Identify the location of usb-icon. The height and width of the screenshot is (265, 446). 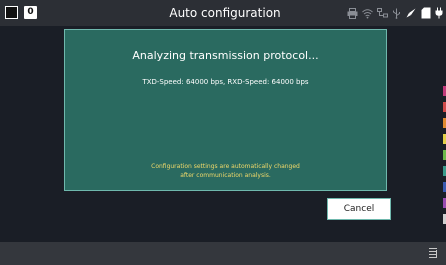
(396, 13).